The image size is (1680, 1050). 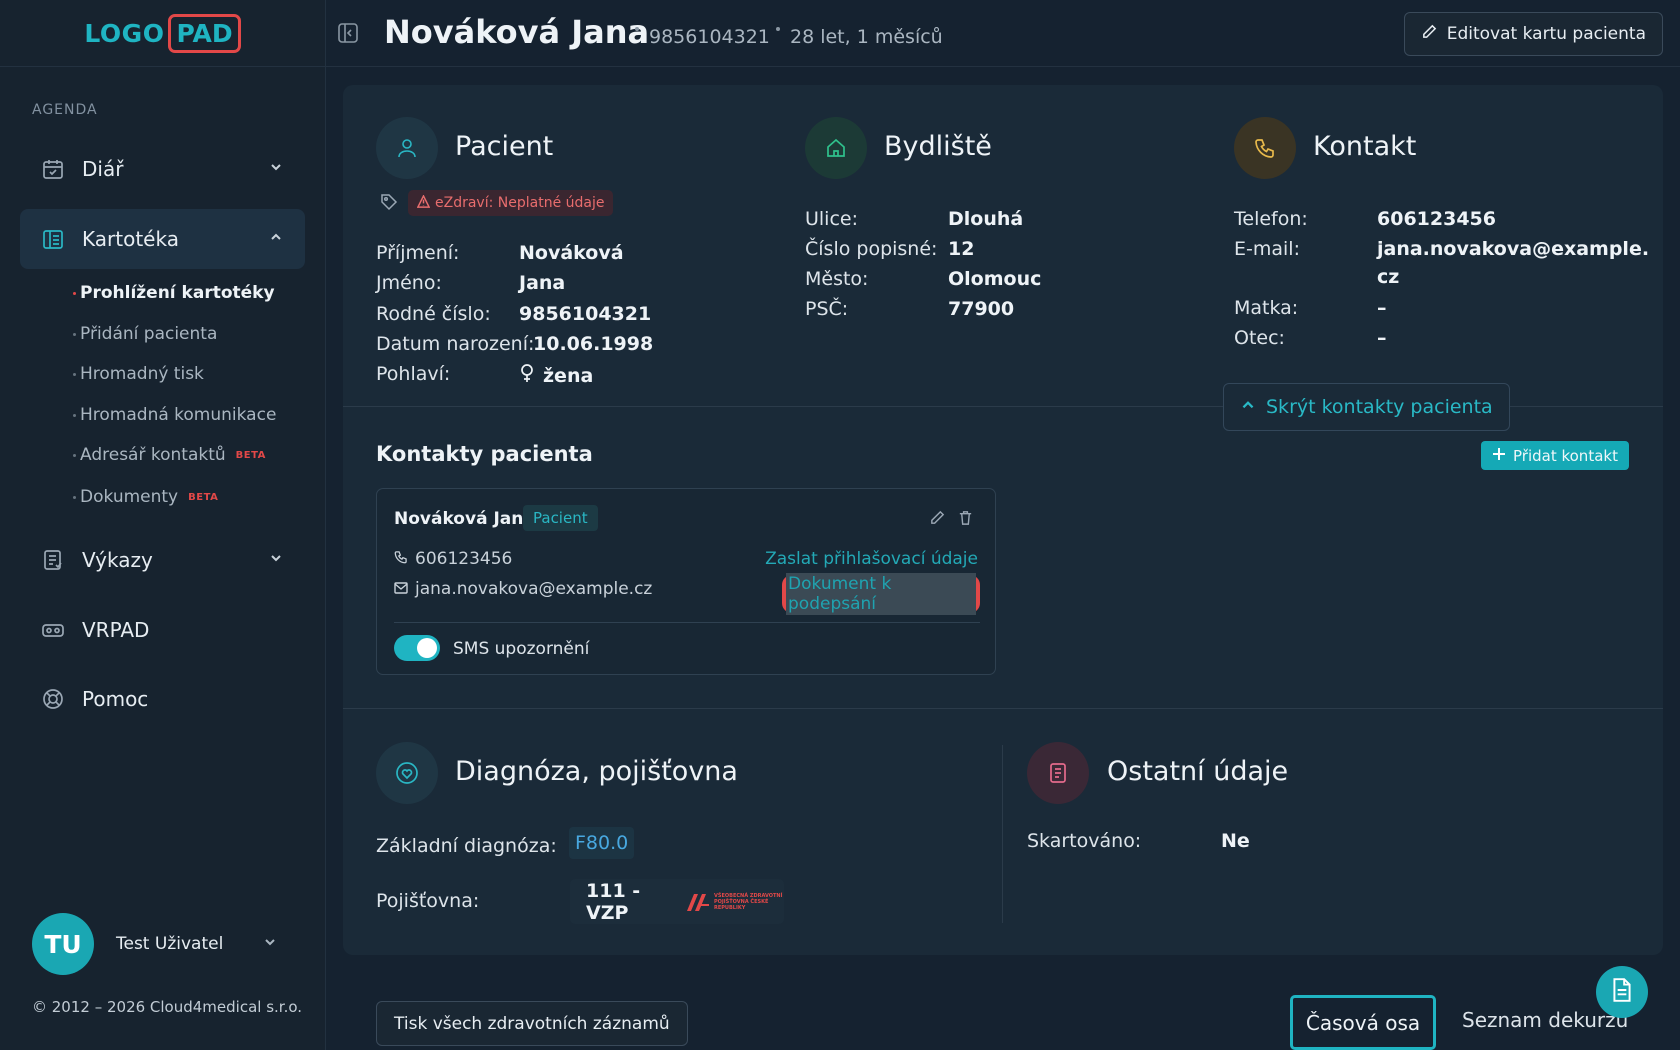 I want to click on subitem-adresar: Adresář kontaktů BETA, so click(x=169, y=455).